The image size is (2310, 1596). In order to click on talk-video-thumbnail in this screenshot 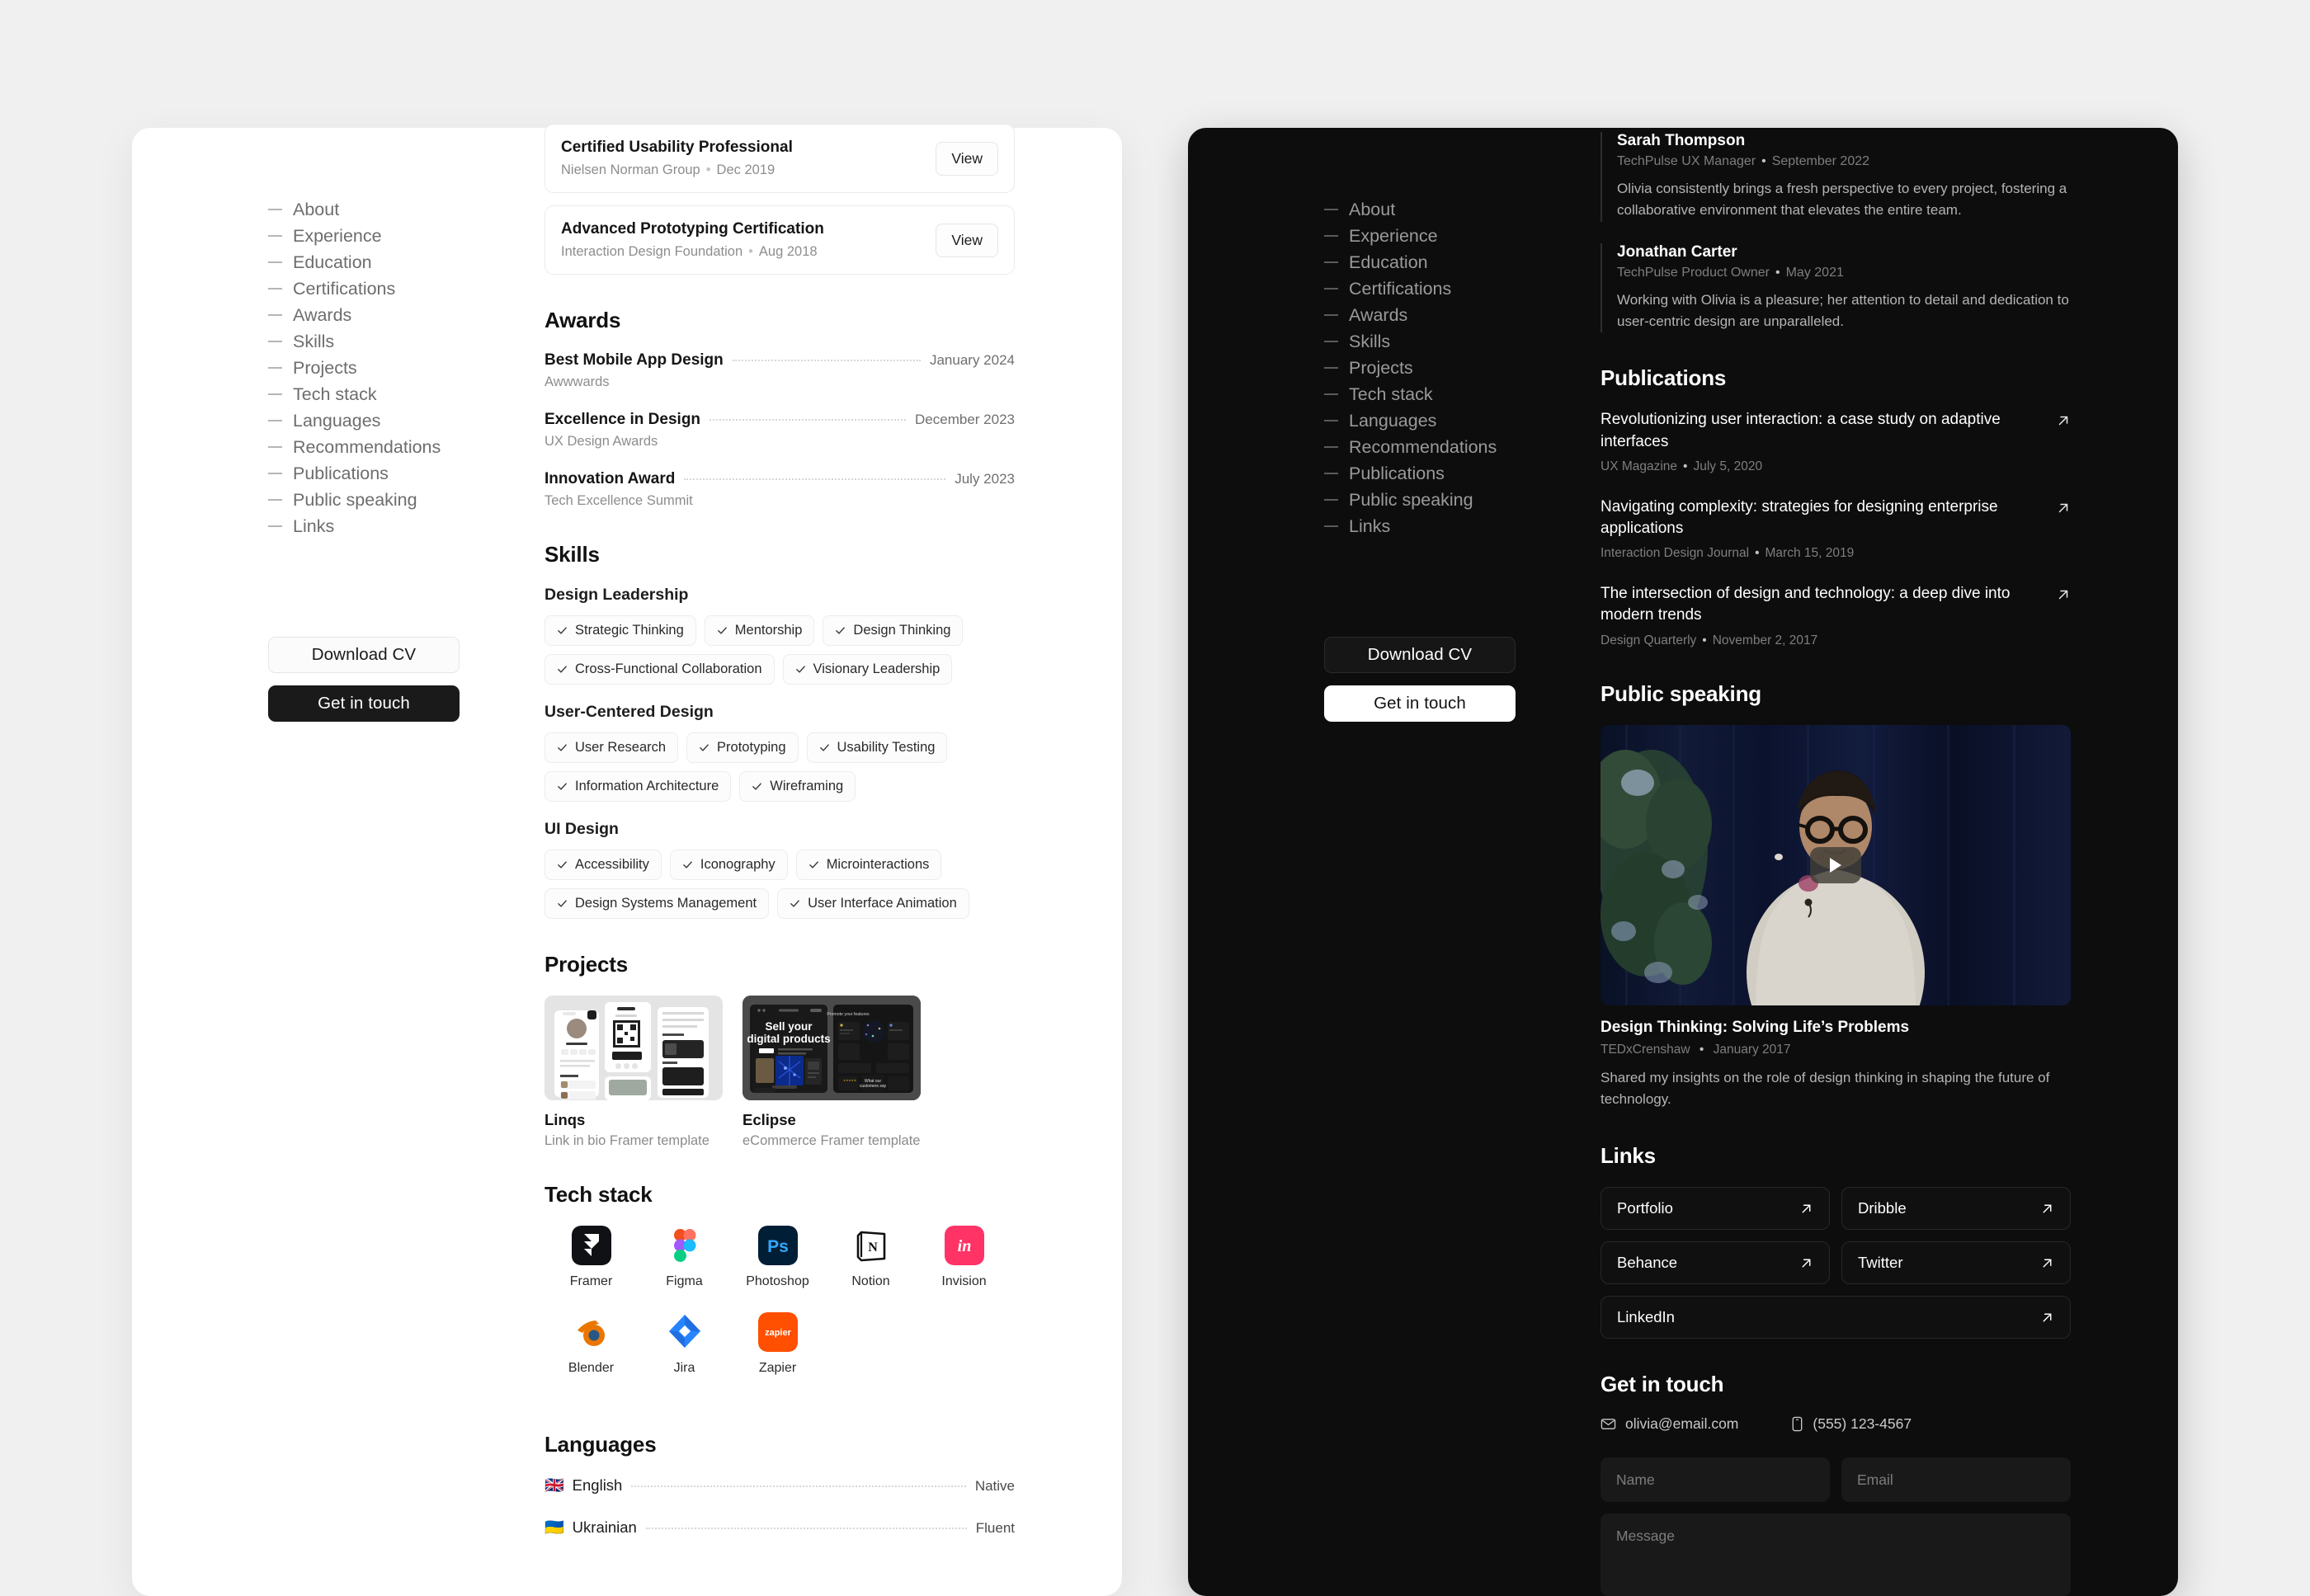, I will do `click(1835, 864)`.